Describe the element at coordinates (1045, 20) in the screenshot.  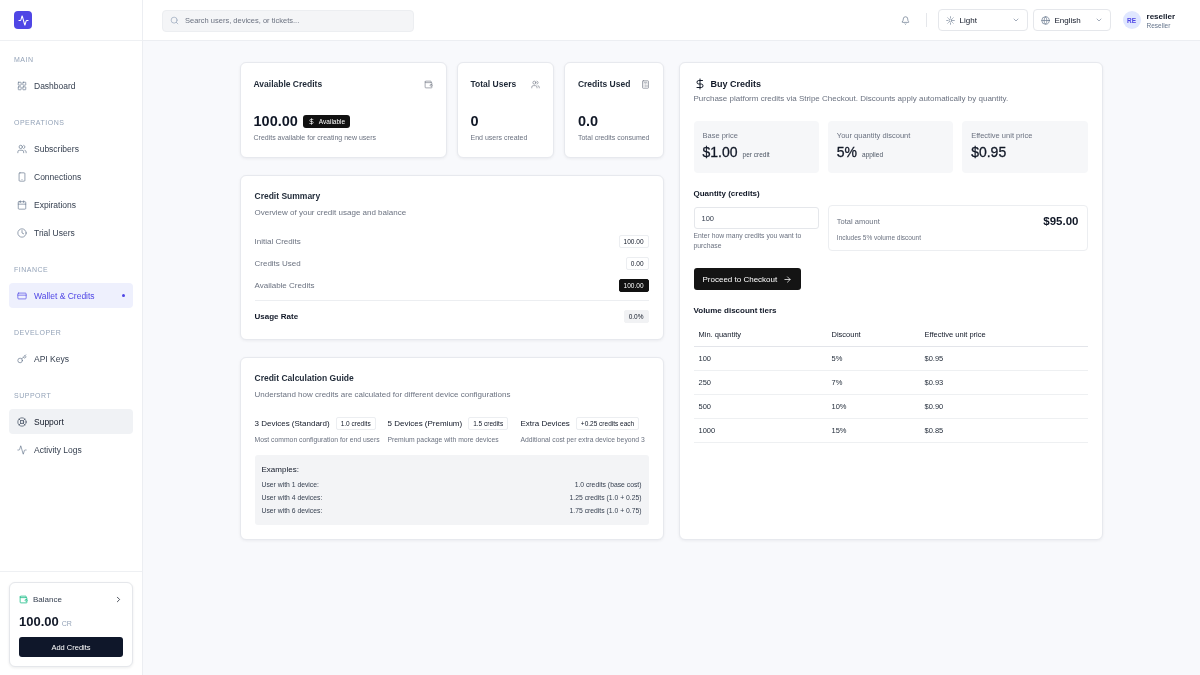
I see `globe-icon` at that location.